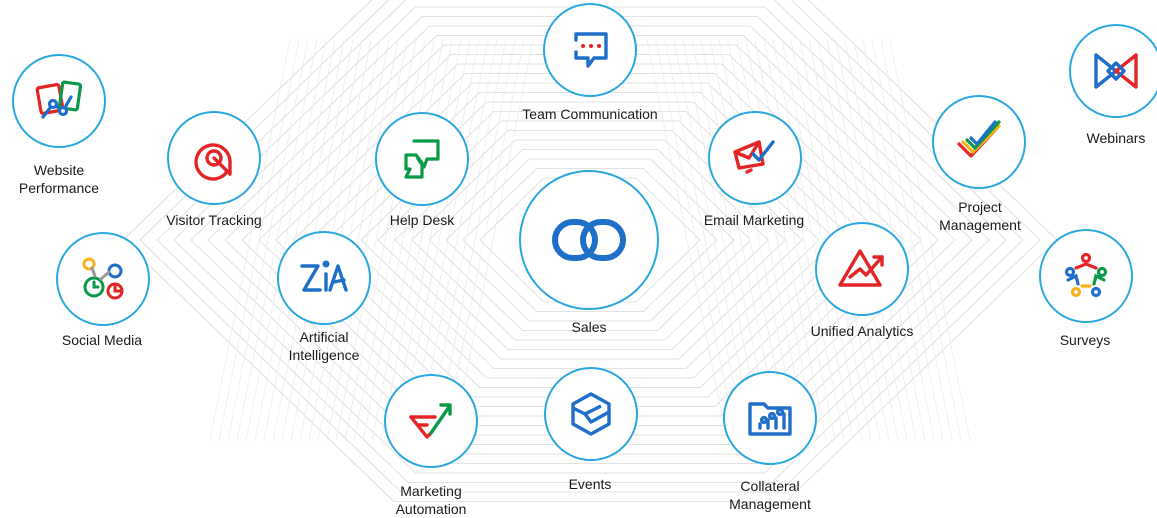  I want to click on team-communication-label: Team Communication, so click(590, 114).